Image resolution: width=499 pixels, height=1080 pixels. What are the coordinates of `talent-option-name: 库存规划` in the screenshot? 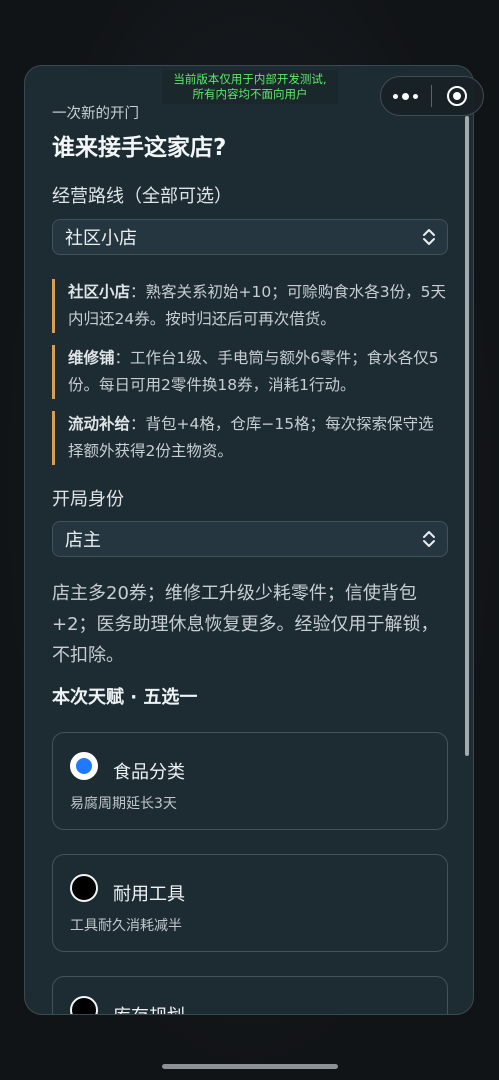 It's located at (149, 1008).